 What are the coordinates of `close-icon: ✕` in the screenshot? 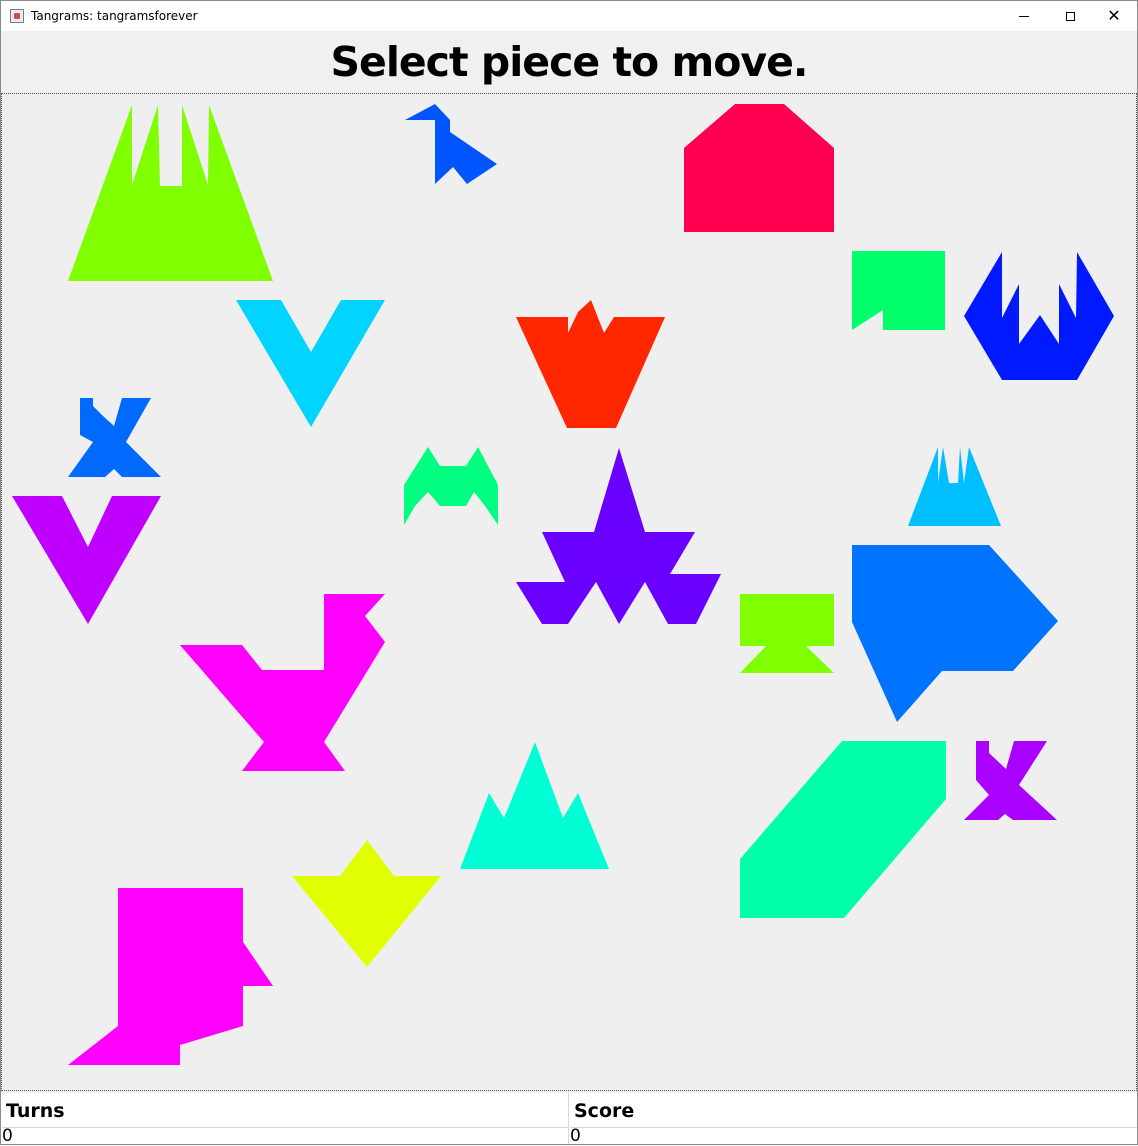 It's located at (1114, 15).